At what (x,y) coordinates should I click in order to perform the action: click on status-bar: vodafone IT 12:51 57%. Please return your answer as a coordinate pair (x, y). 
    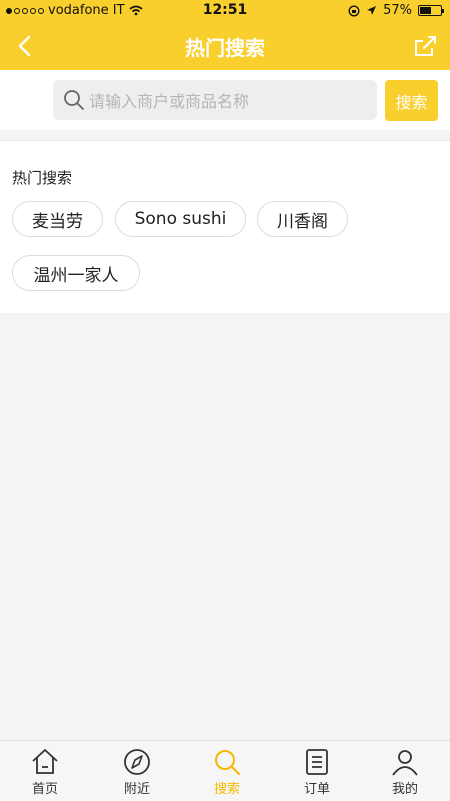
    Looking at the image, I should click on (225, 11).